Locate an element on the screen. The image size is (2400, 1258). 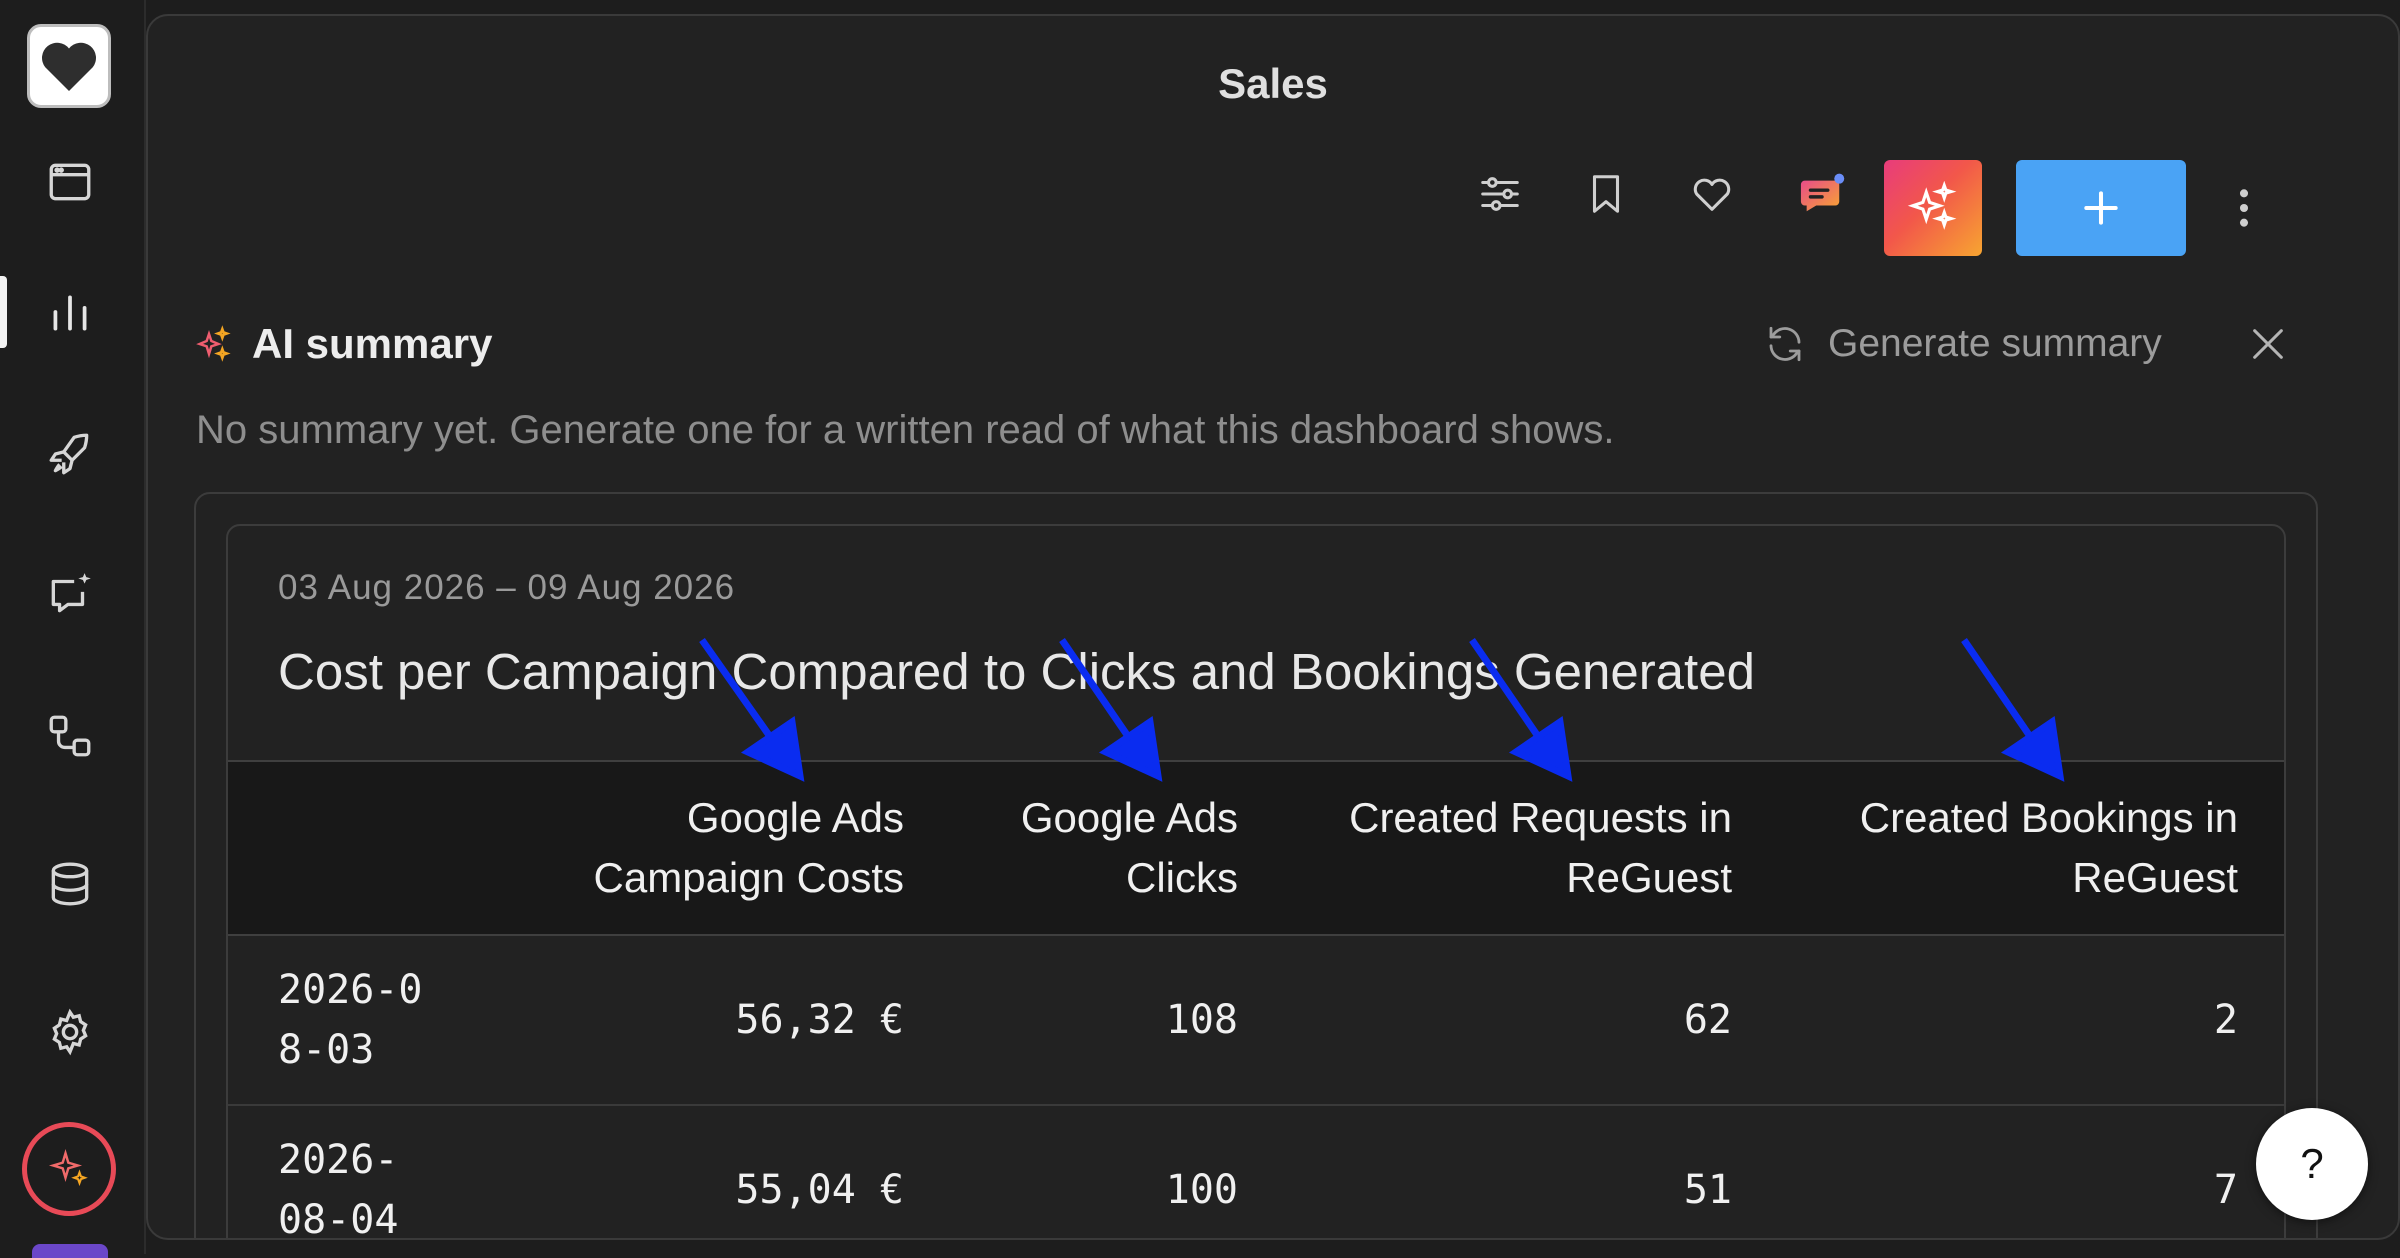
ai-summary-header: AI summary is located at coordinates (343, 344).